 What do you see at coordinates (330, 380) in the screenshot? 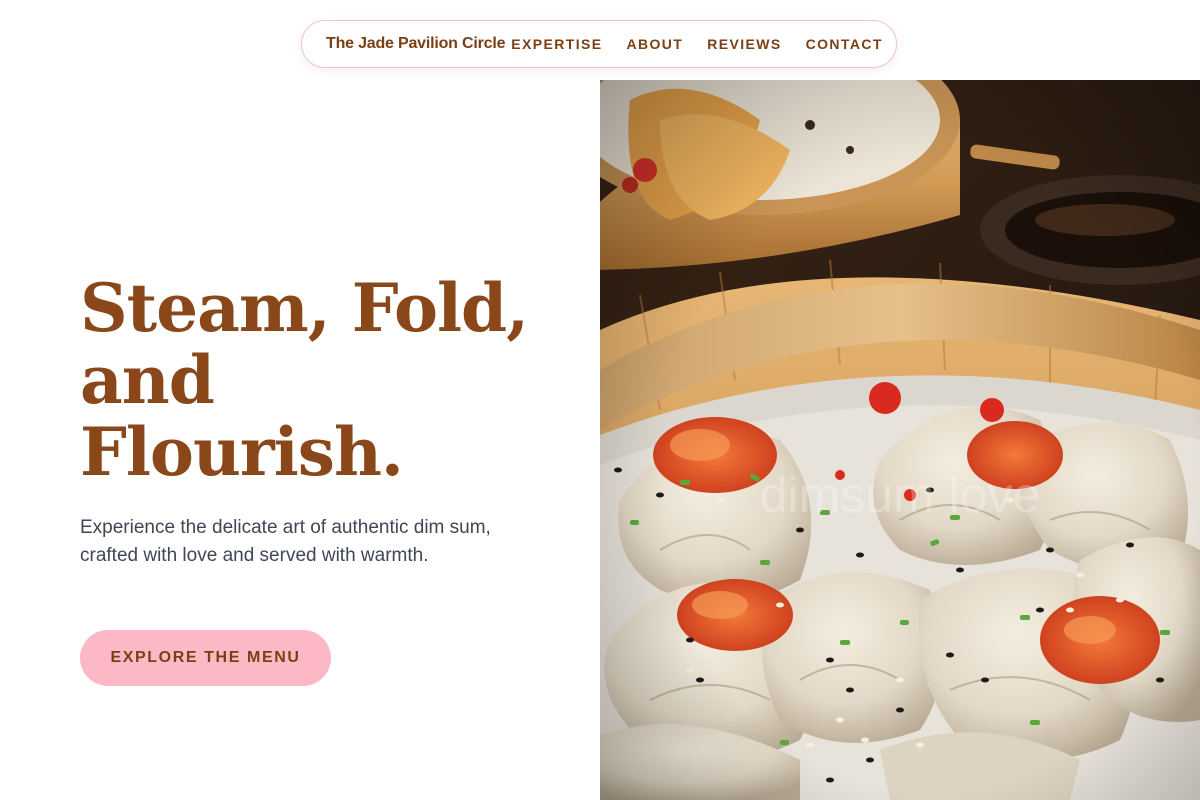
I see `hero-title: Steam, Fold, and Flourish.` at bounding box center [330, 380].